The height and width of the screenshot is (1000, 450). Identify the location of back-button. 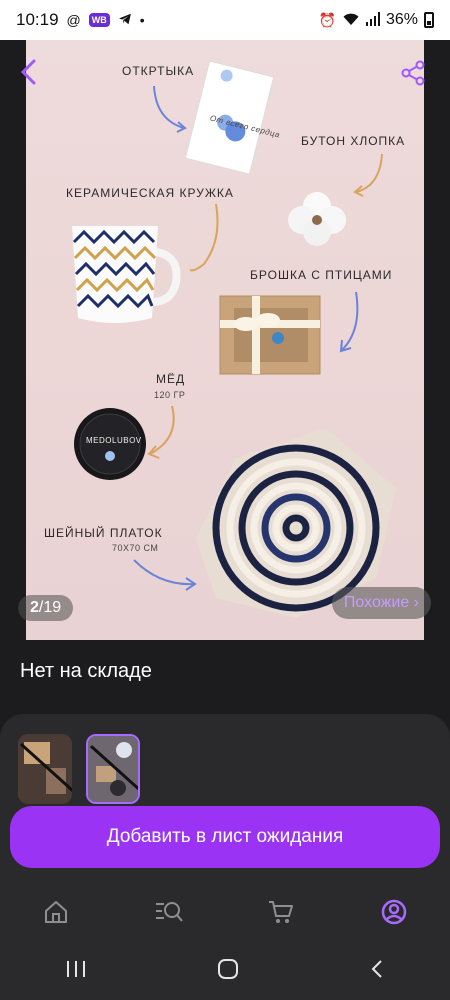
(33, 73).